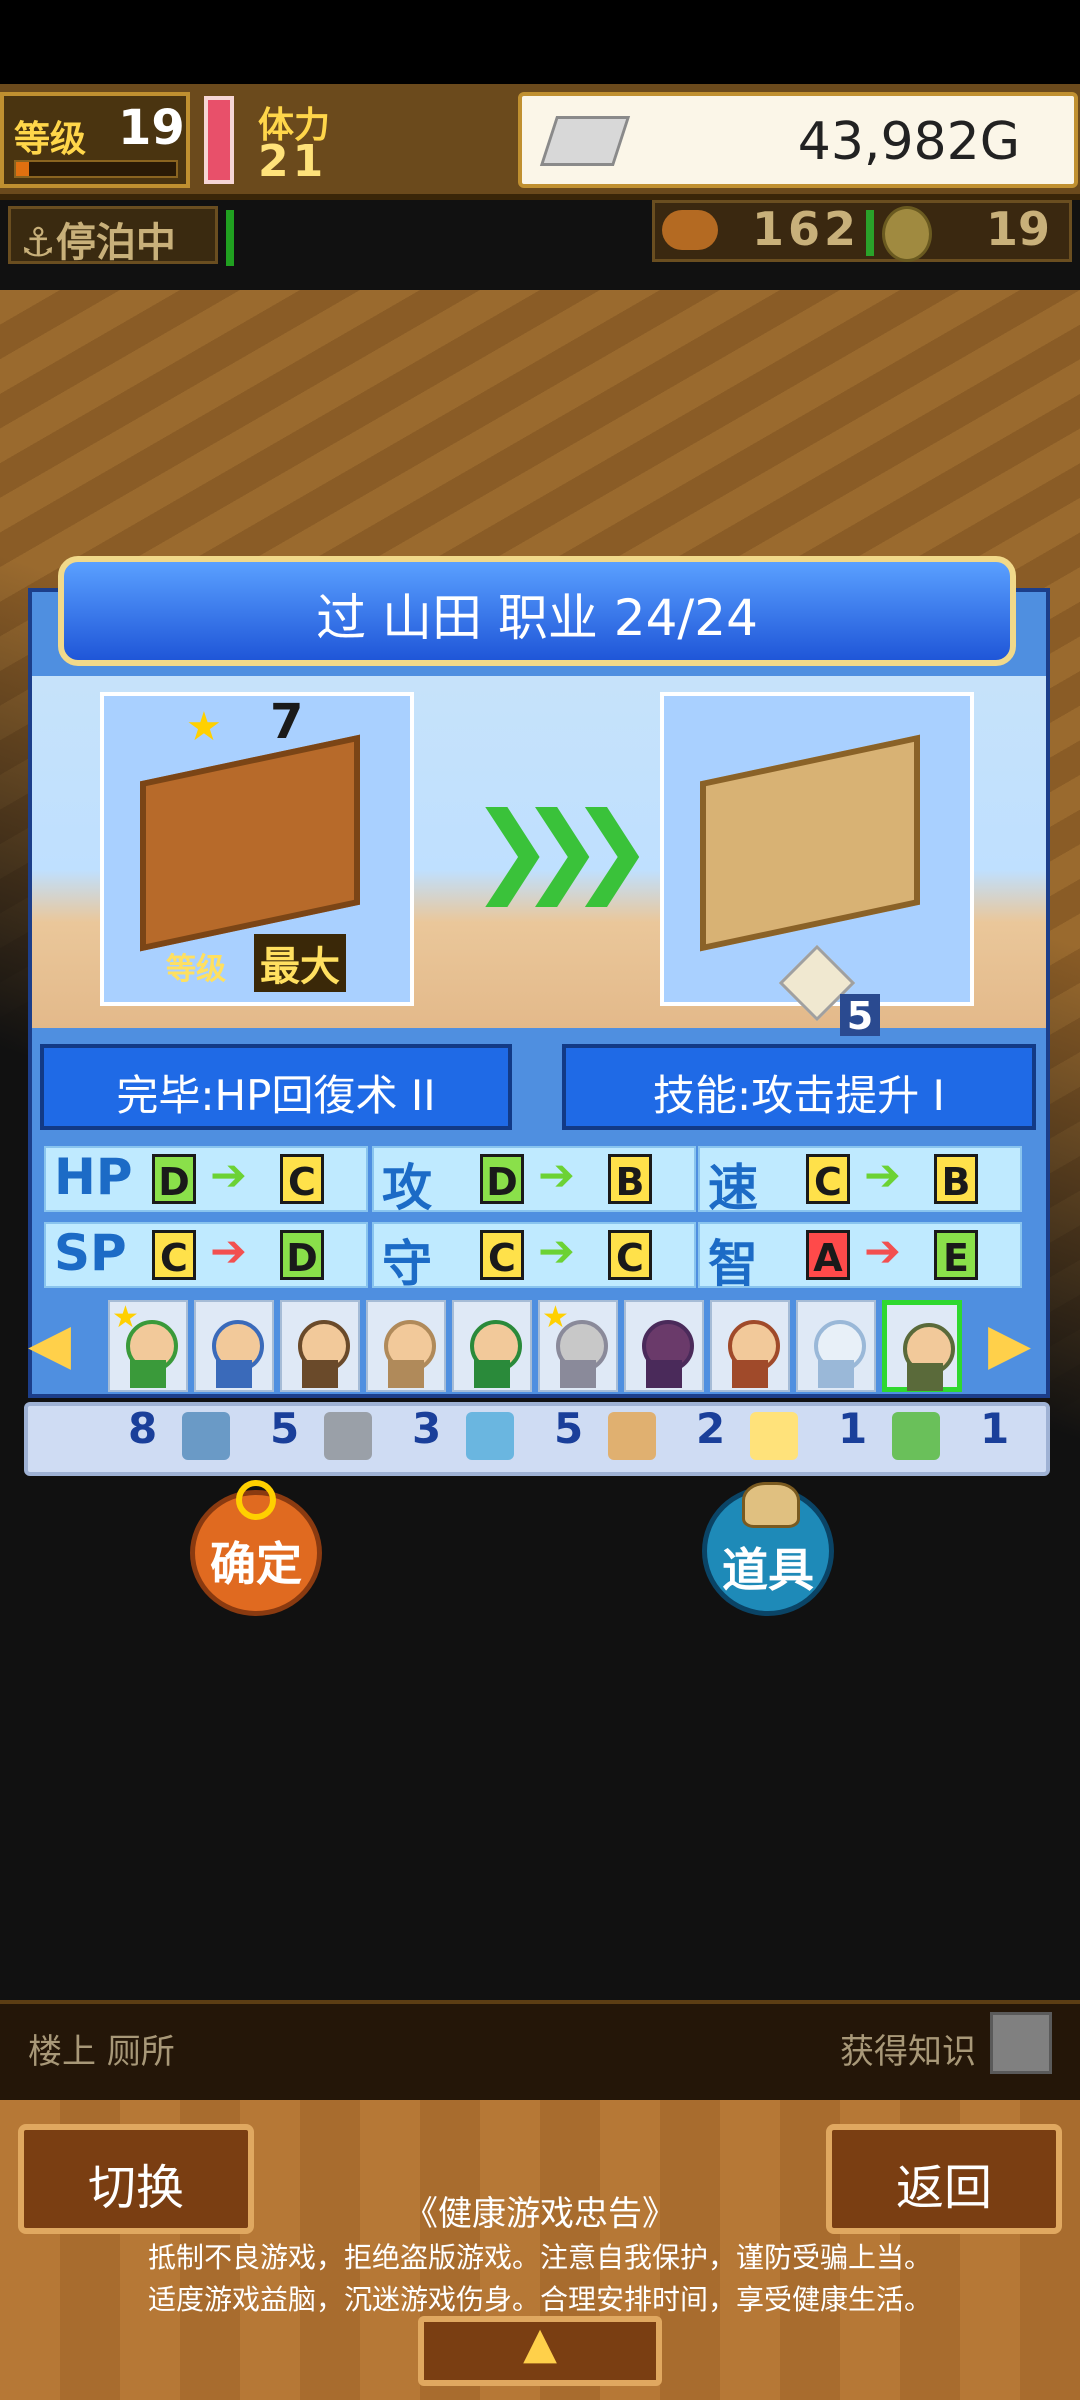 The width and height of the screenshot is (1080, 2400). What do you see at coordinates (22, 169) in the screenshot?
I see `level-progress-fill` at bounding box center [22, 169].